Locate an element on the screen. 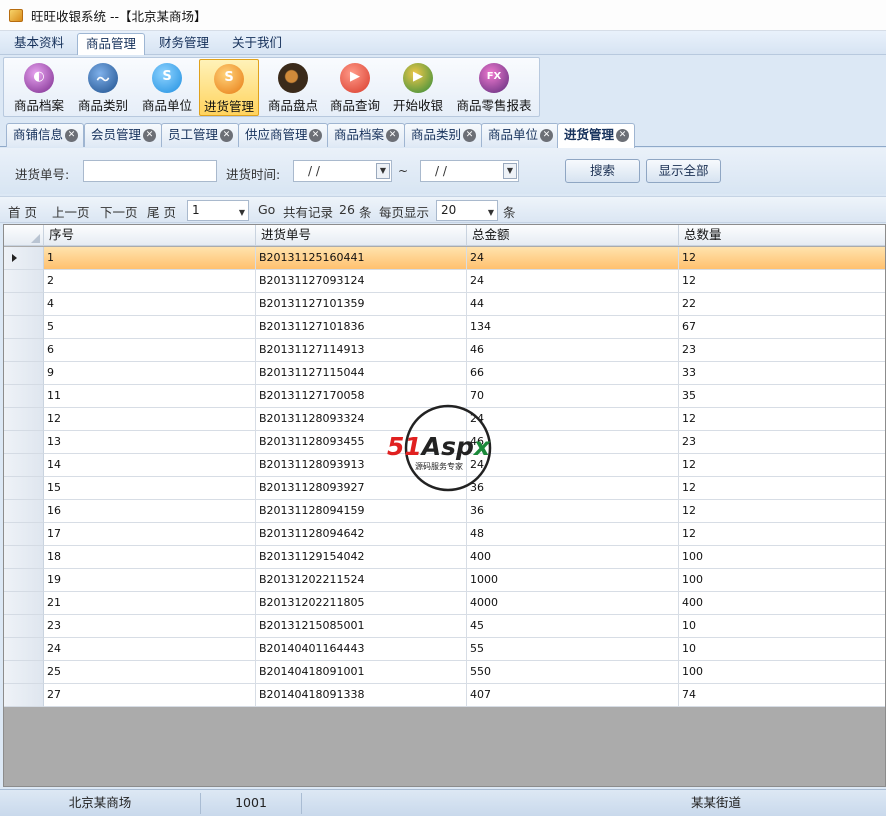  cell-order-no: B20131128094642 is located at coordinates (361, 534).